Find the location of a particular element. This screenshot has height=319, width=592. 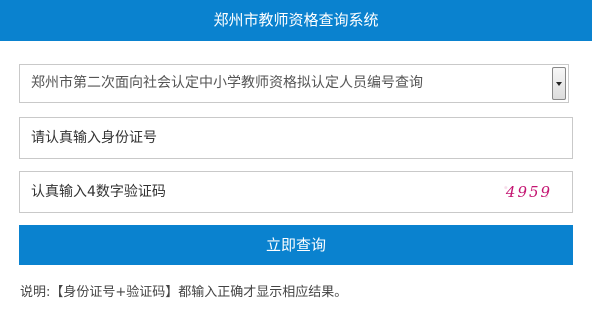

captcha-input: 认真输入4数字验证码 4959 is located at coordinates (296, 192).